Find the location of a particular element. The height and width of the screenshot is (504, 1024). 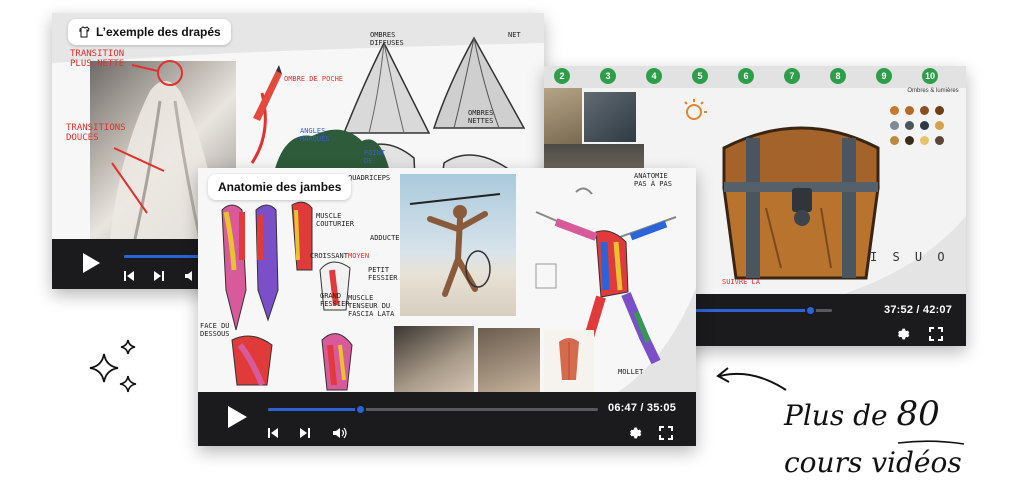

muscle-diagram-photo is located at coordinates (569, 361).